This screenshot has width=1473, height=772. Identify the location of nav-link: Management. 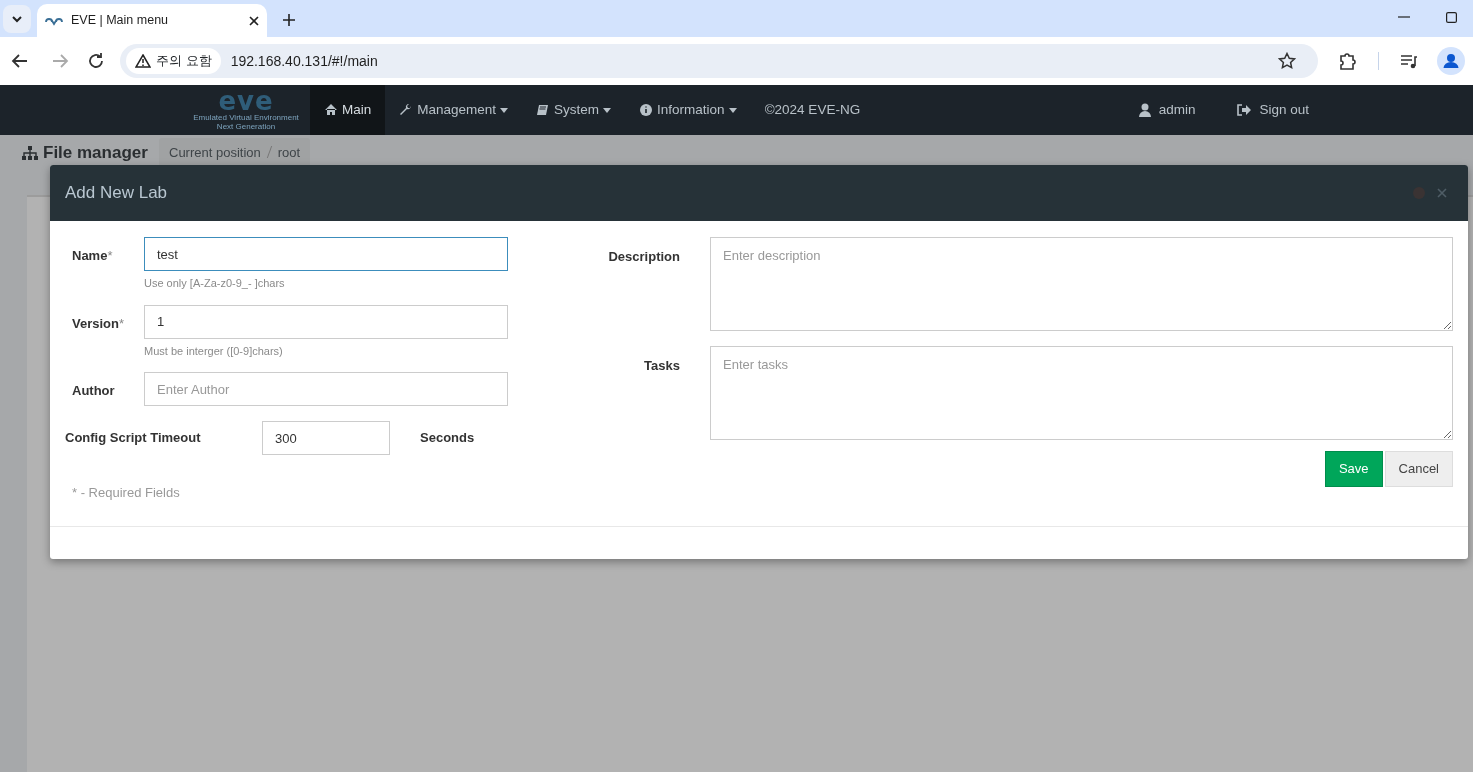
(454, 110).